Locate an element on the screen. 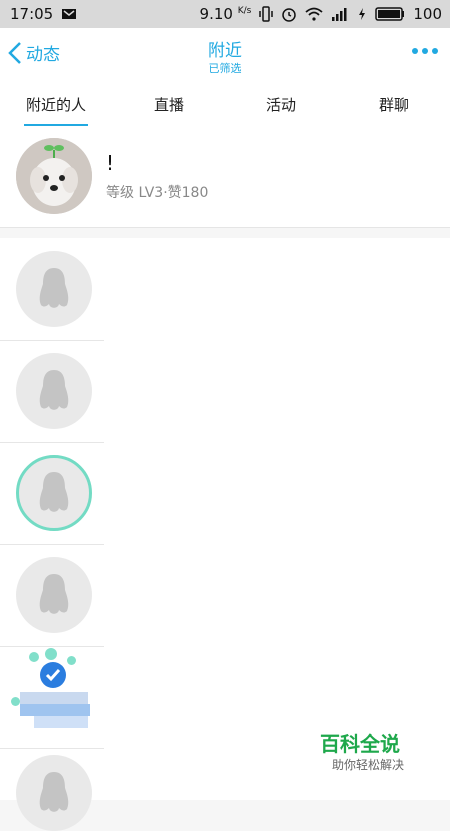 The image size is (450, 831). battery-icon is located at coordinates (390, 14).